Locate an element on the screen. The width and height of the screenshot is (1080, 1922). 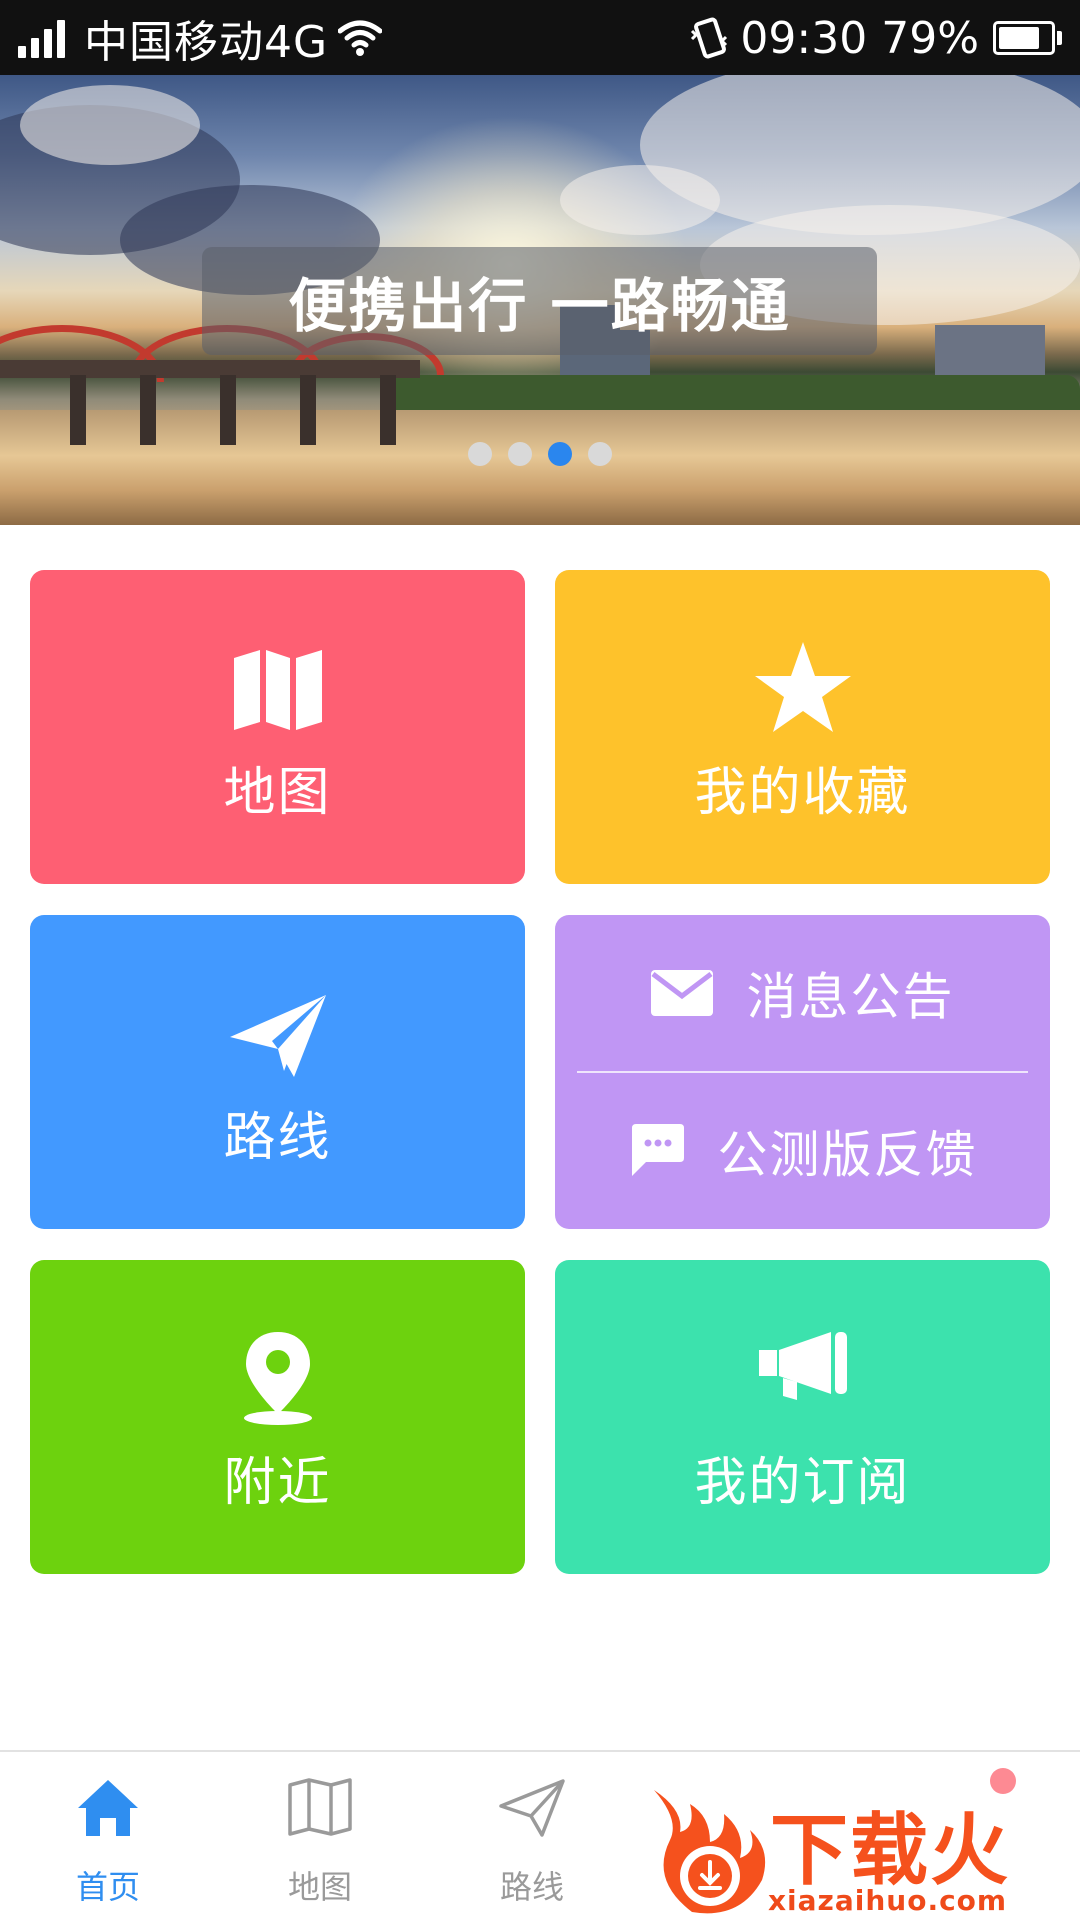
route-tile: 路线 is located at coordinates (277, 1072).